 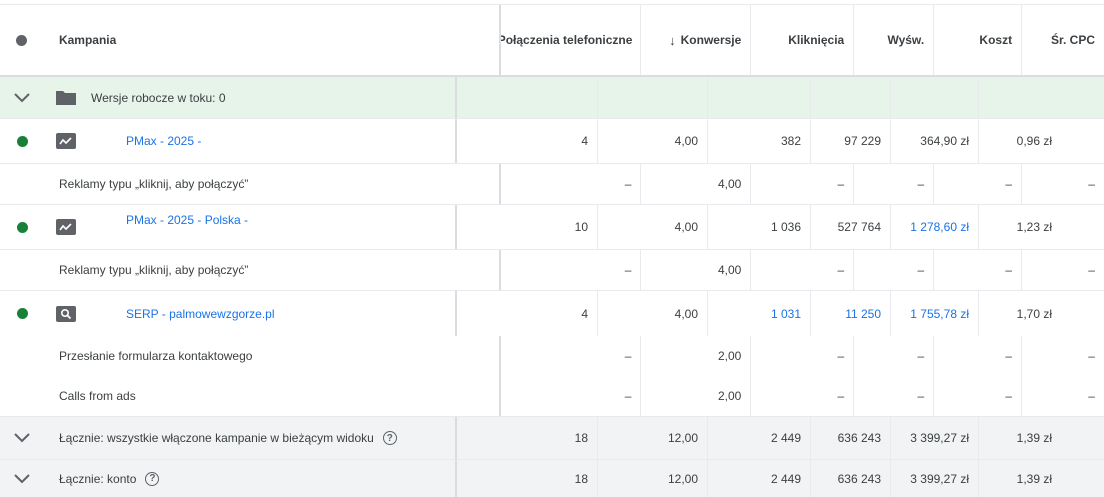 I want to click on cost-value: 1 755,78 zł, so click(x=934, y=313).